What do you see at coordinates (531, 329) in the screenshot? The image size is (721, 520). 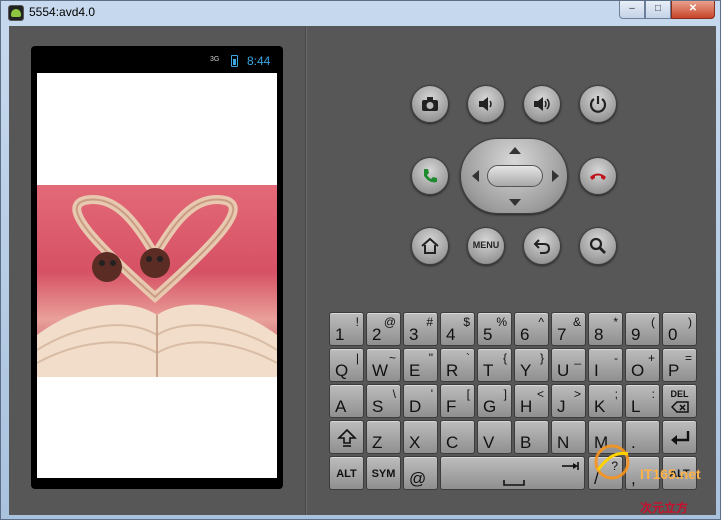 I see `key-6: 6 ^` at bounding box center [531, 329].